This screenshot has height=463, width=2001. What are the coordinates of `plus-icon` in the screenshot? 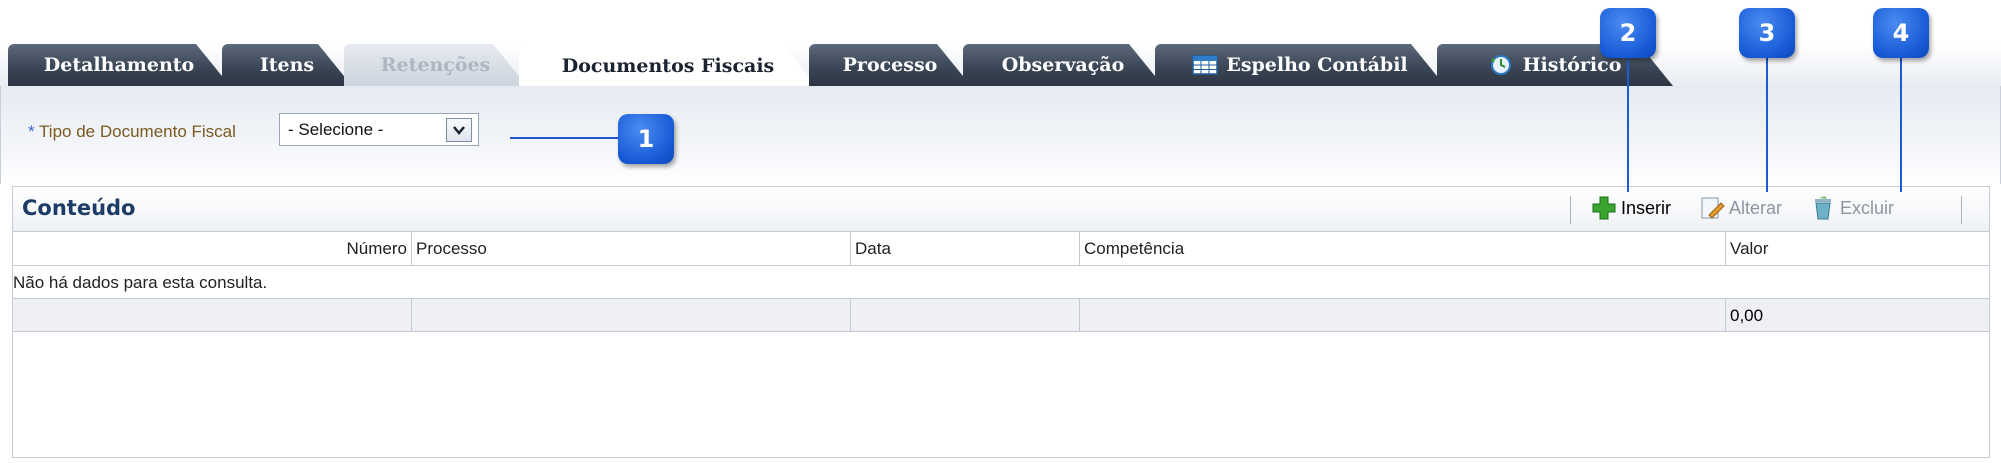 It's located at (1604, 208).